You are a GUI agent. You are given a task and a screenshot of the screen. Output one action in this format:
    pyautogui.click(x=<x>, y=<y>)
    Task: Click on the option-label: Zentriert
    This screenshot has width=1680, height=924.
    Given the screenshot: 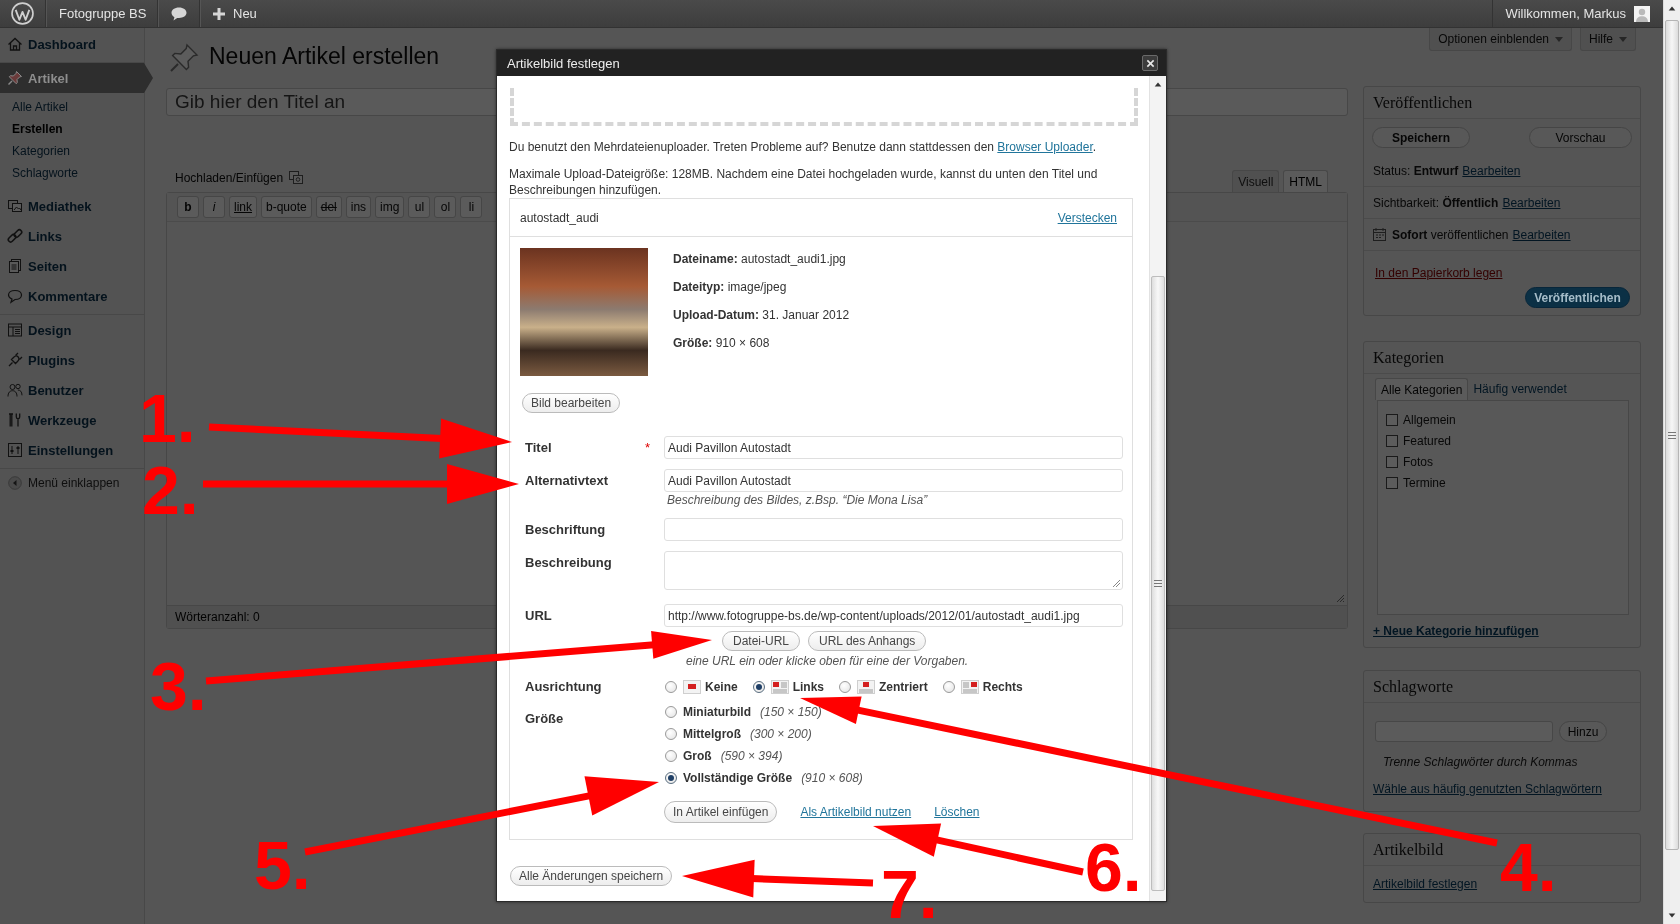 What is the action you would take?
    pyautogui.click(x=903, y=686)
    